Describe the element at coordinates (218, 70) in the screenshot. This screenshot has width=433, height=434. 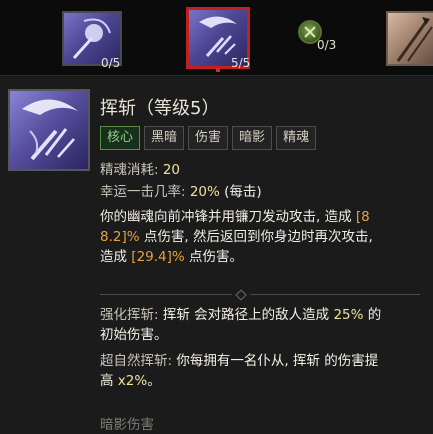
I see `selected-indicator` at that location.